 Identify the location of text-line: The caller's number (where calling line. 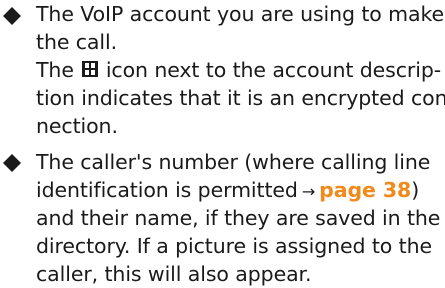
(233, 162).